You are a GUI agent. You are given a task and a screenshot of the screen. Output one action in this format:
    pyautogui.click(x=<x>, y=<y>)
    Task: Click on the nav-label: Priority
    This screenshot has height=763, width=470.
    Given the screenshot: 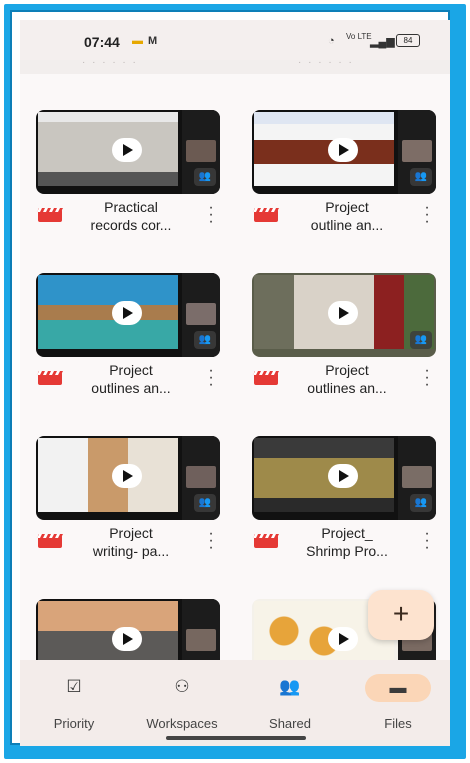 What is the action you would take?
    pyautogui.click(x=74, y=723)
    